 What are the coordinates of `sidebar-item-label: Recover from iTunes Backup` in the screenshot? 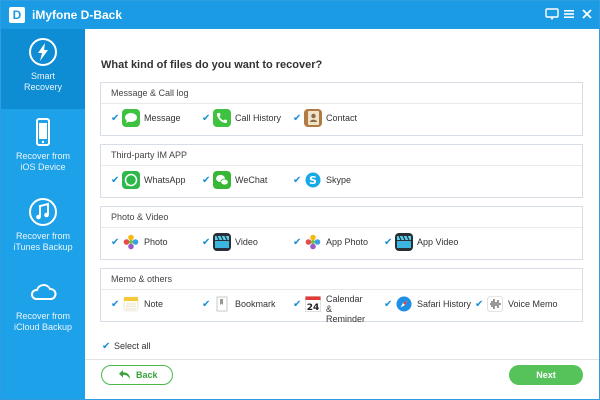 It's located at (43, 241).